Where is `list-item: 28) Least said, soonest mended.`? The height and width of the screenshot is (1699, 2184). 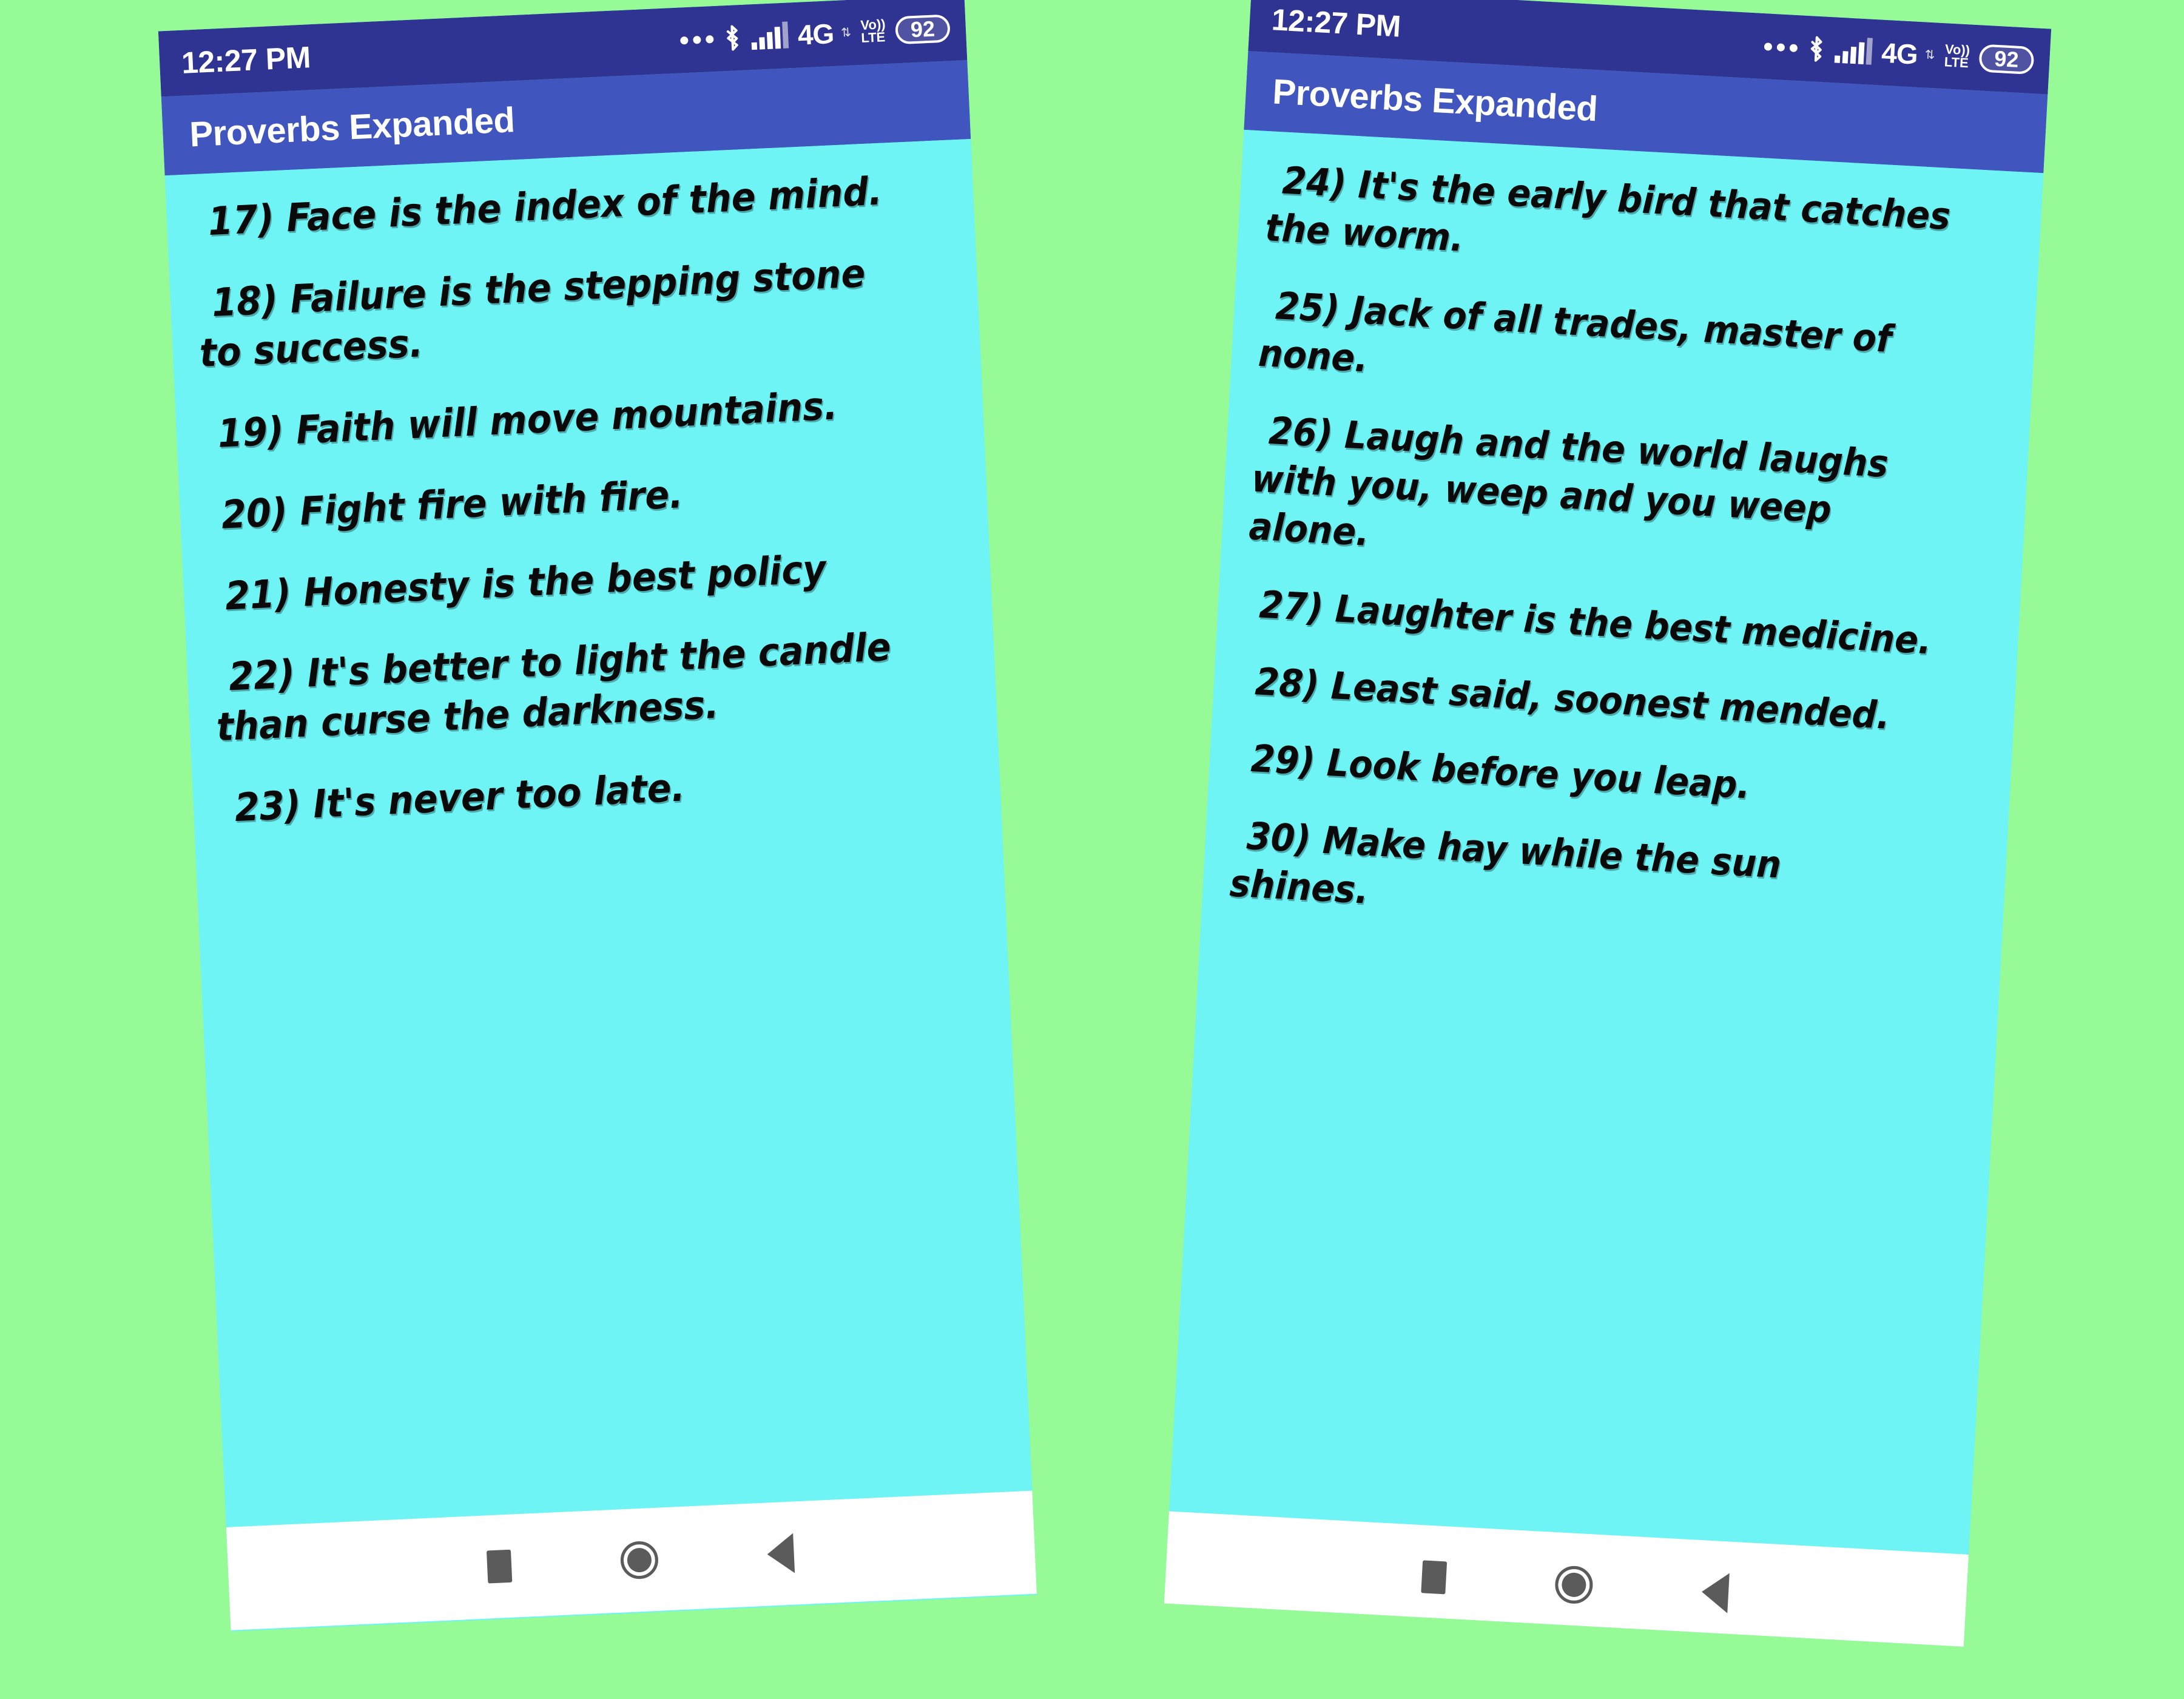 list-item: 28) Least said, soonest mended. is located at coordinates (1584, 699).